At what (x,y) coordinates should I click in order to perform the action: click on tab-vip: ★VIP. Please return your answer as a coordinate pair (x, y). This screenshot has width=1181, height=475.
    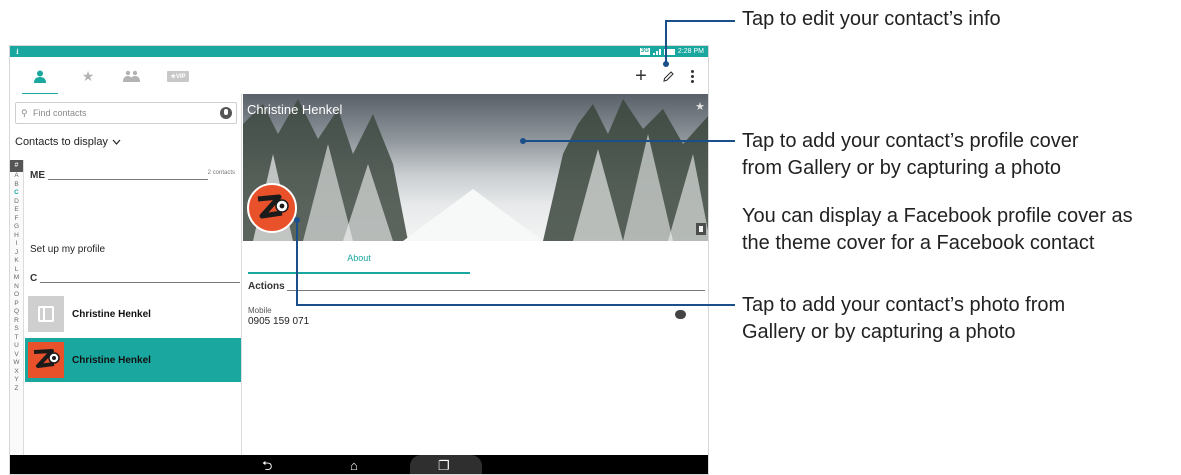
    Looking at the image, I should click on (178, 76).